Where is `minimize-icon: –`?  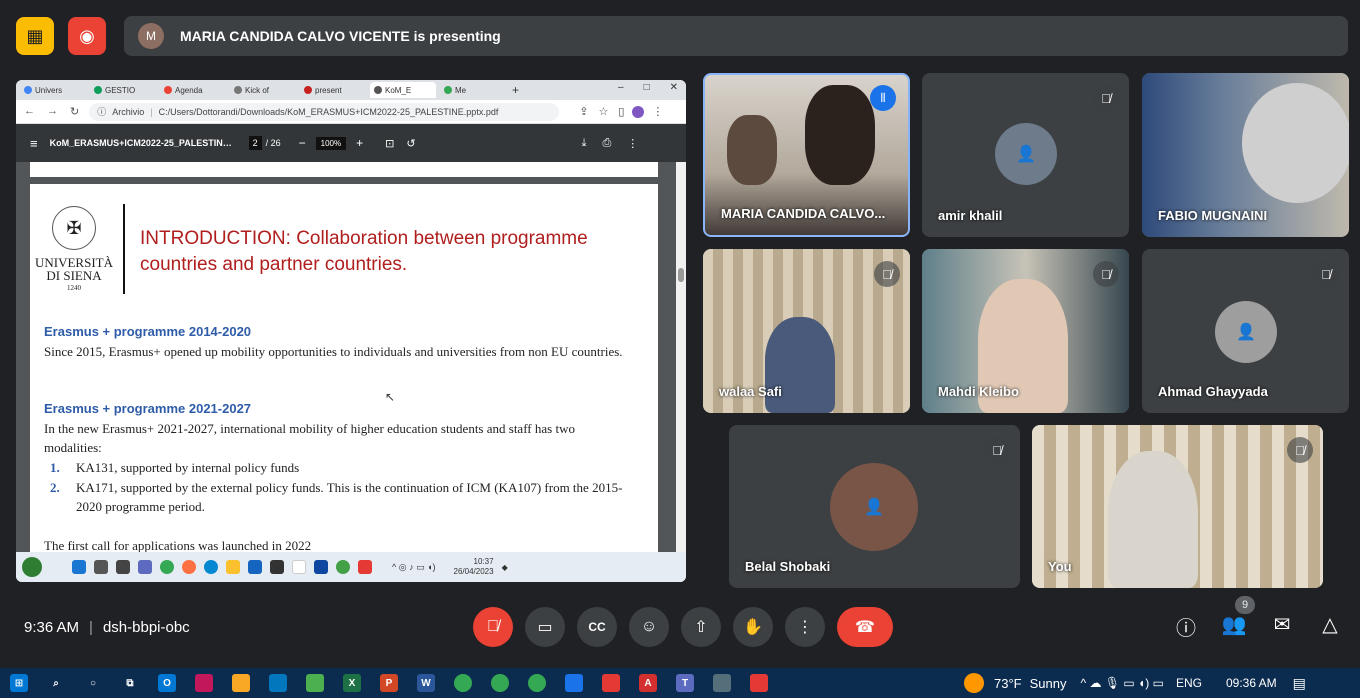 minimize-icon: – is located at coordinates (621, 87).